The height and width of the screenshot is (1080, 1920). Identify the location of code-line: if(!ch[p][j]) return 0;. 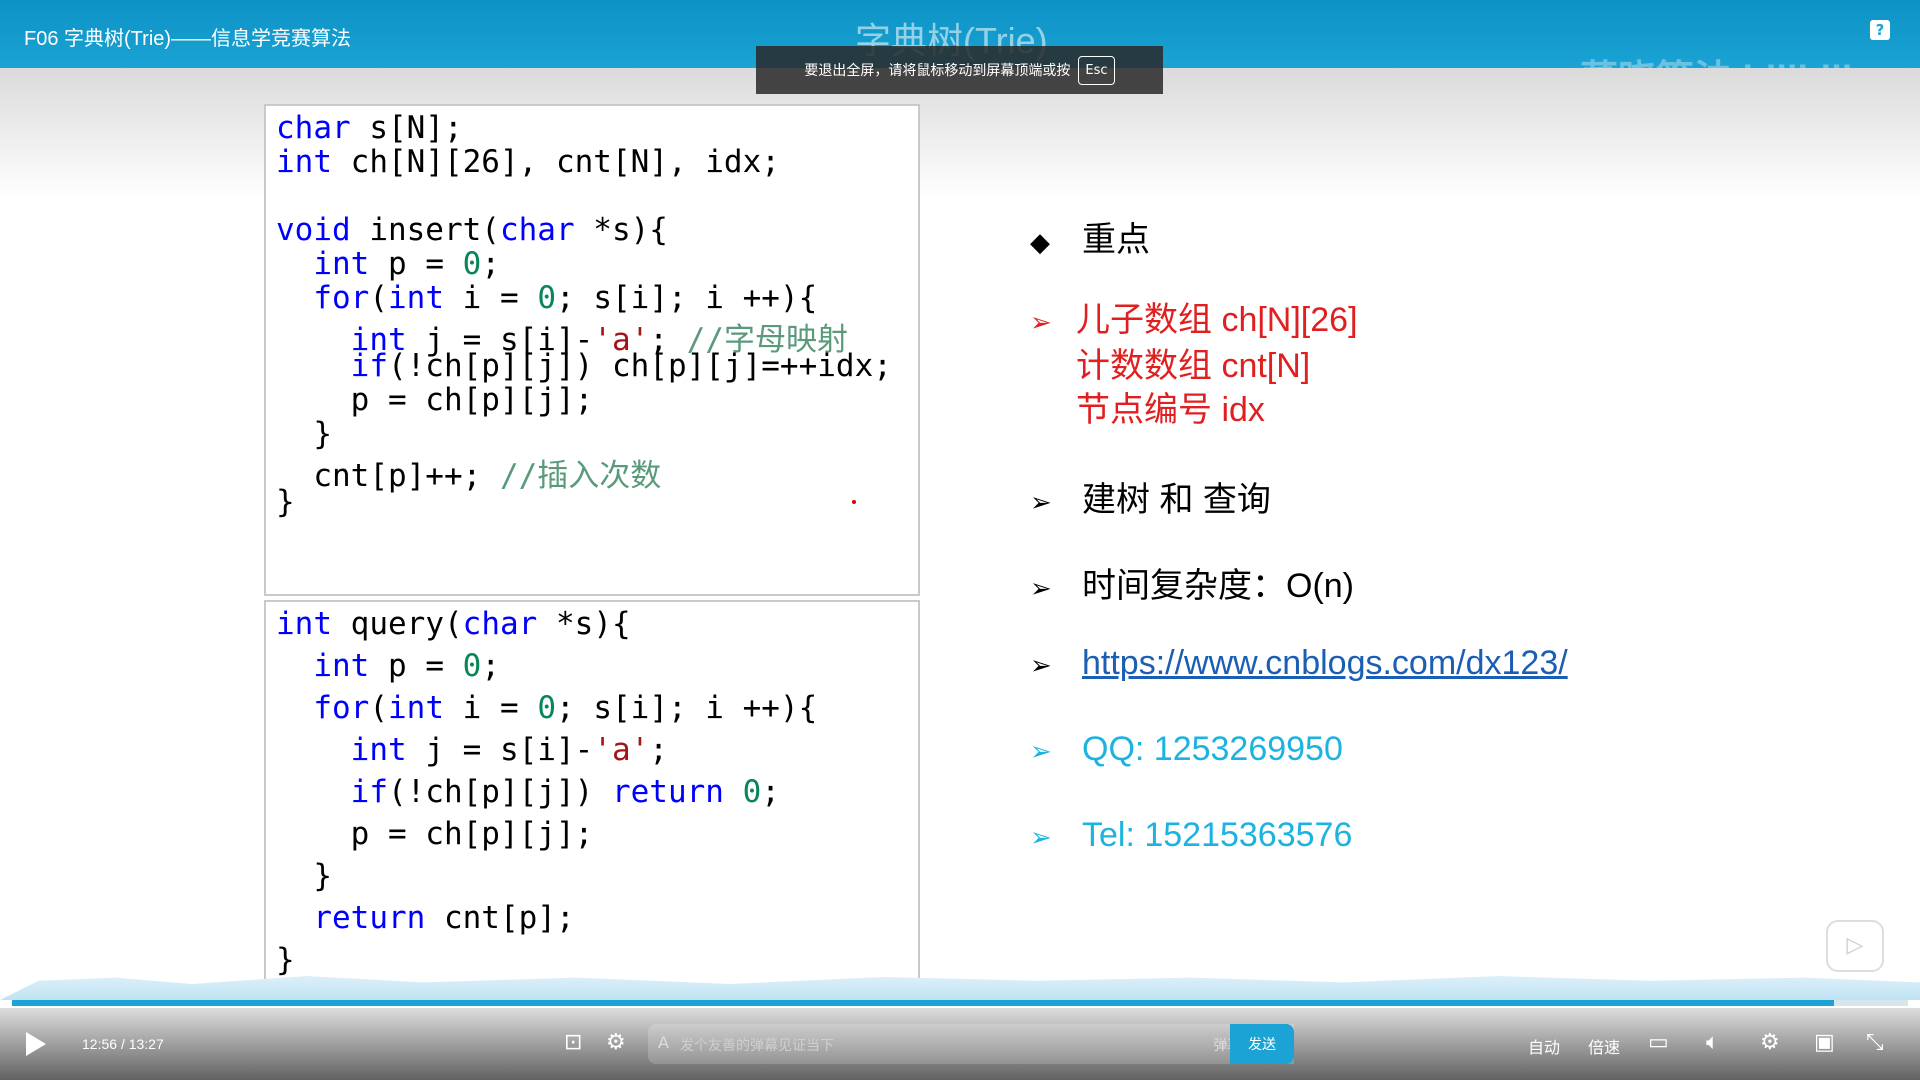
(565, 792).